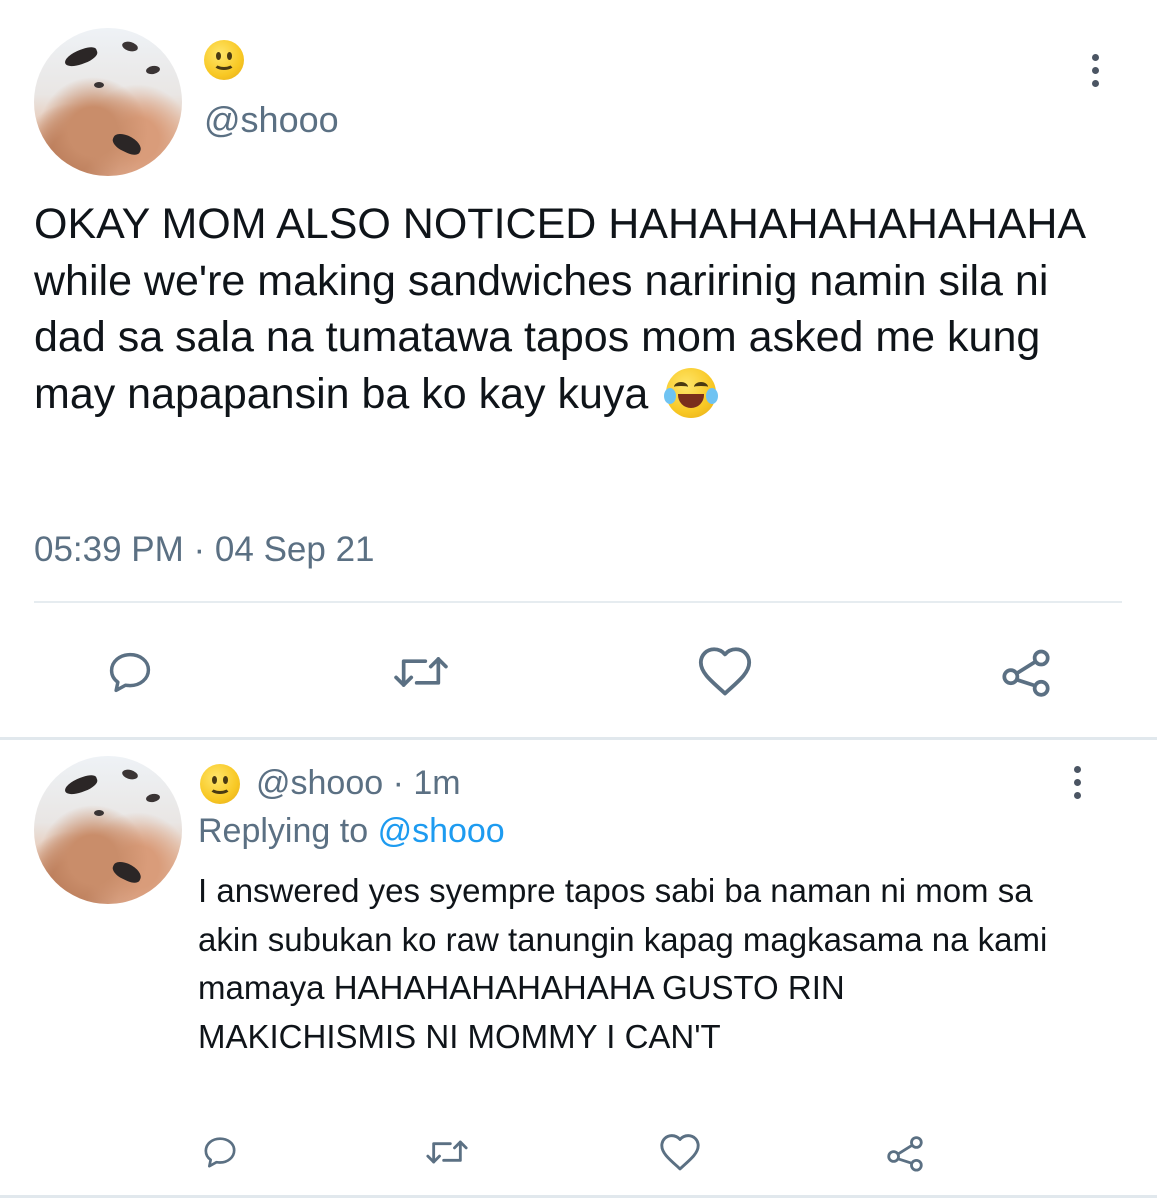 The width and height of the screenshot is (1157, 1200). I want to click on reply-header: @shooo · 1m, so click(358, 783).